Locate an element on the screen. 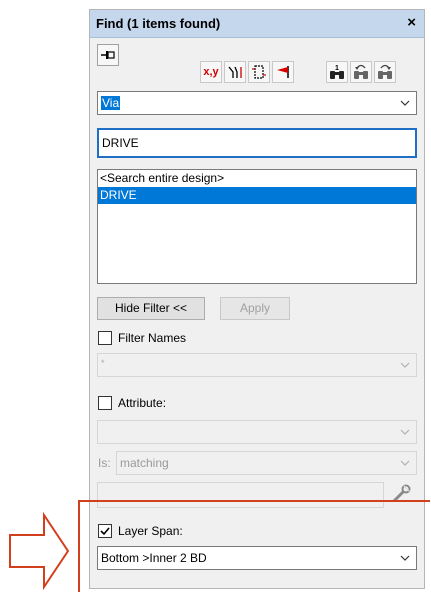 This screenshot has width=431, height=592. type-combo: Via is located at coordinates (257, 103).